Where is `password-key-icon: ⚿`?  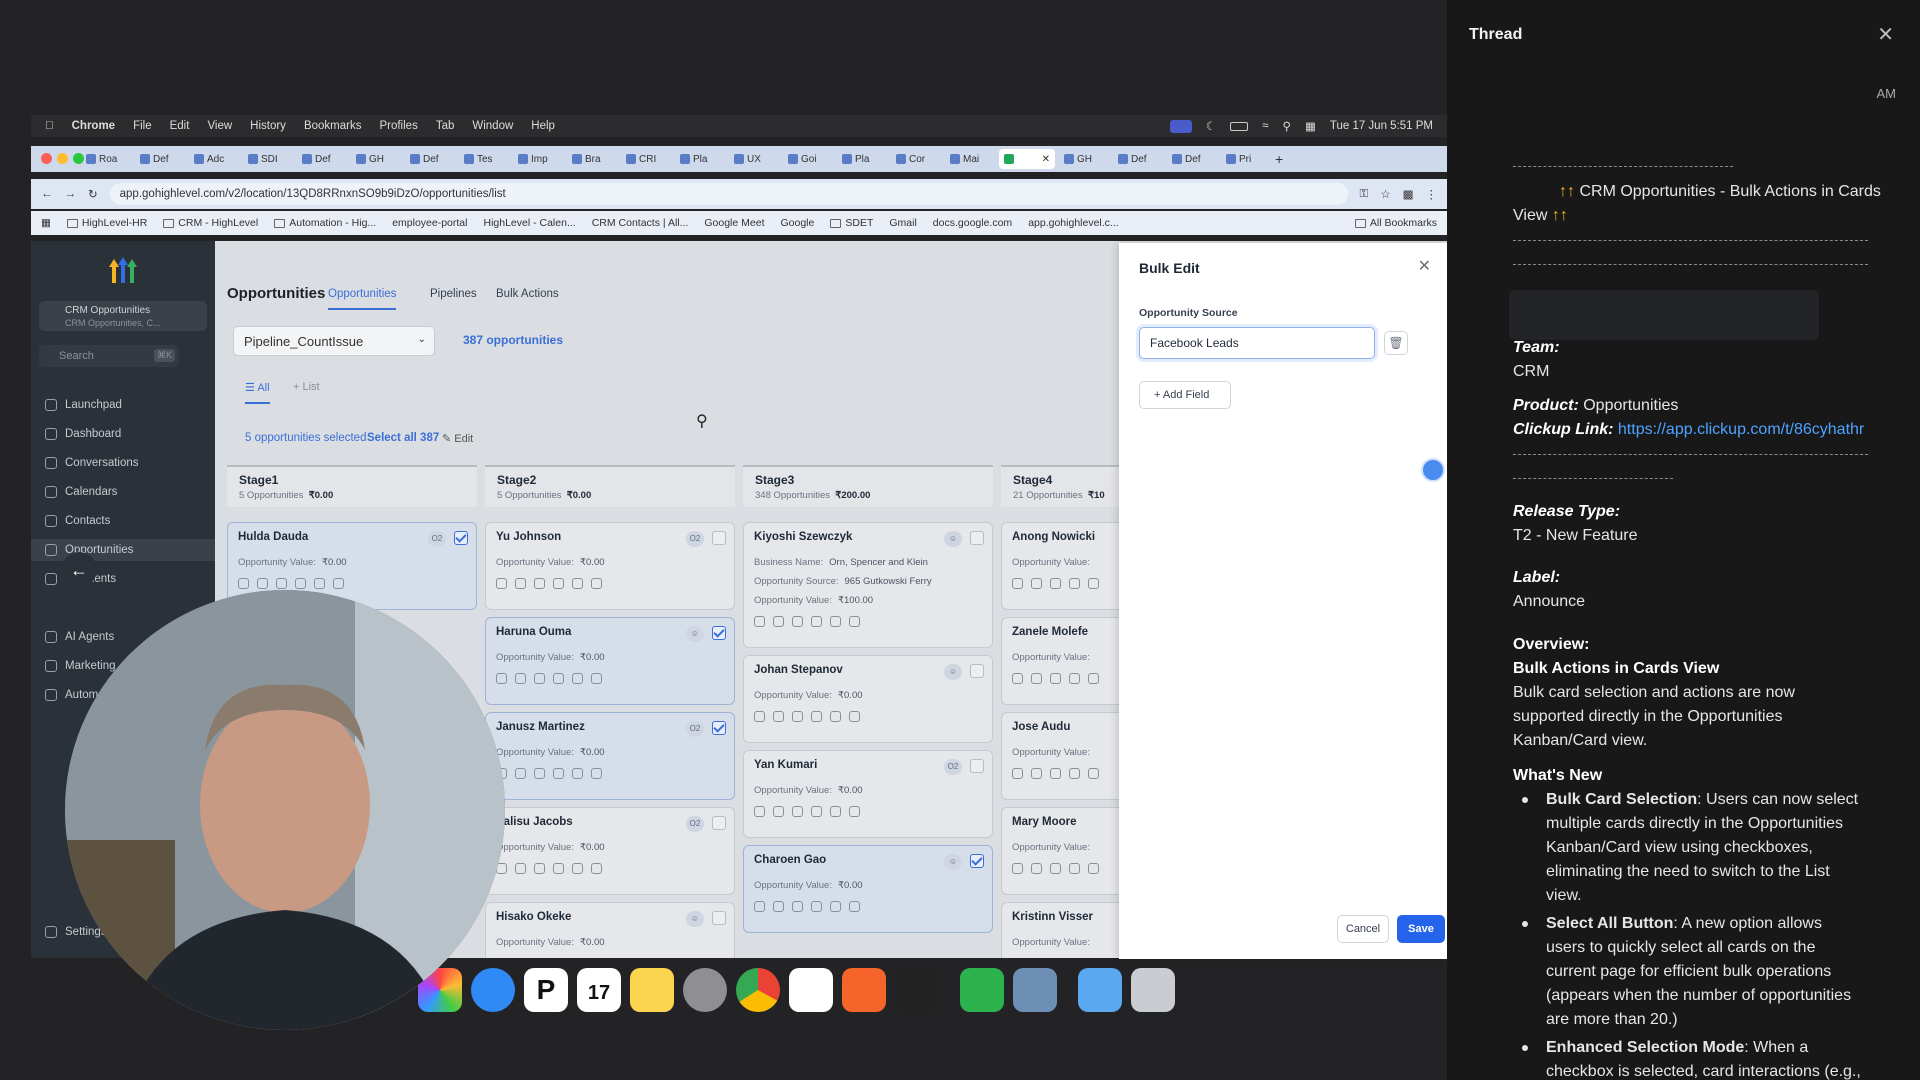
password-key-icon: ⚿ is located at coordinates (1364, 194).